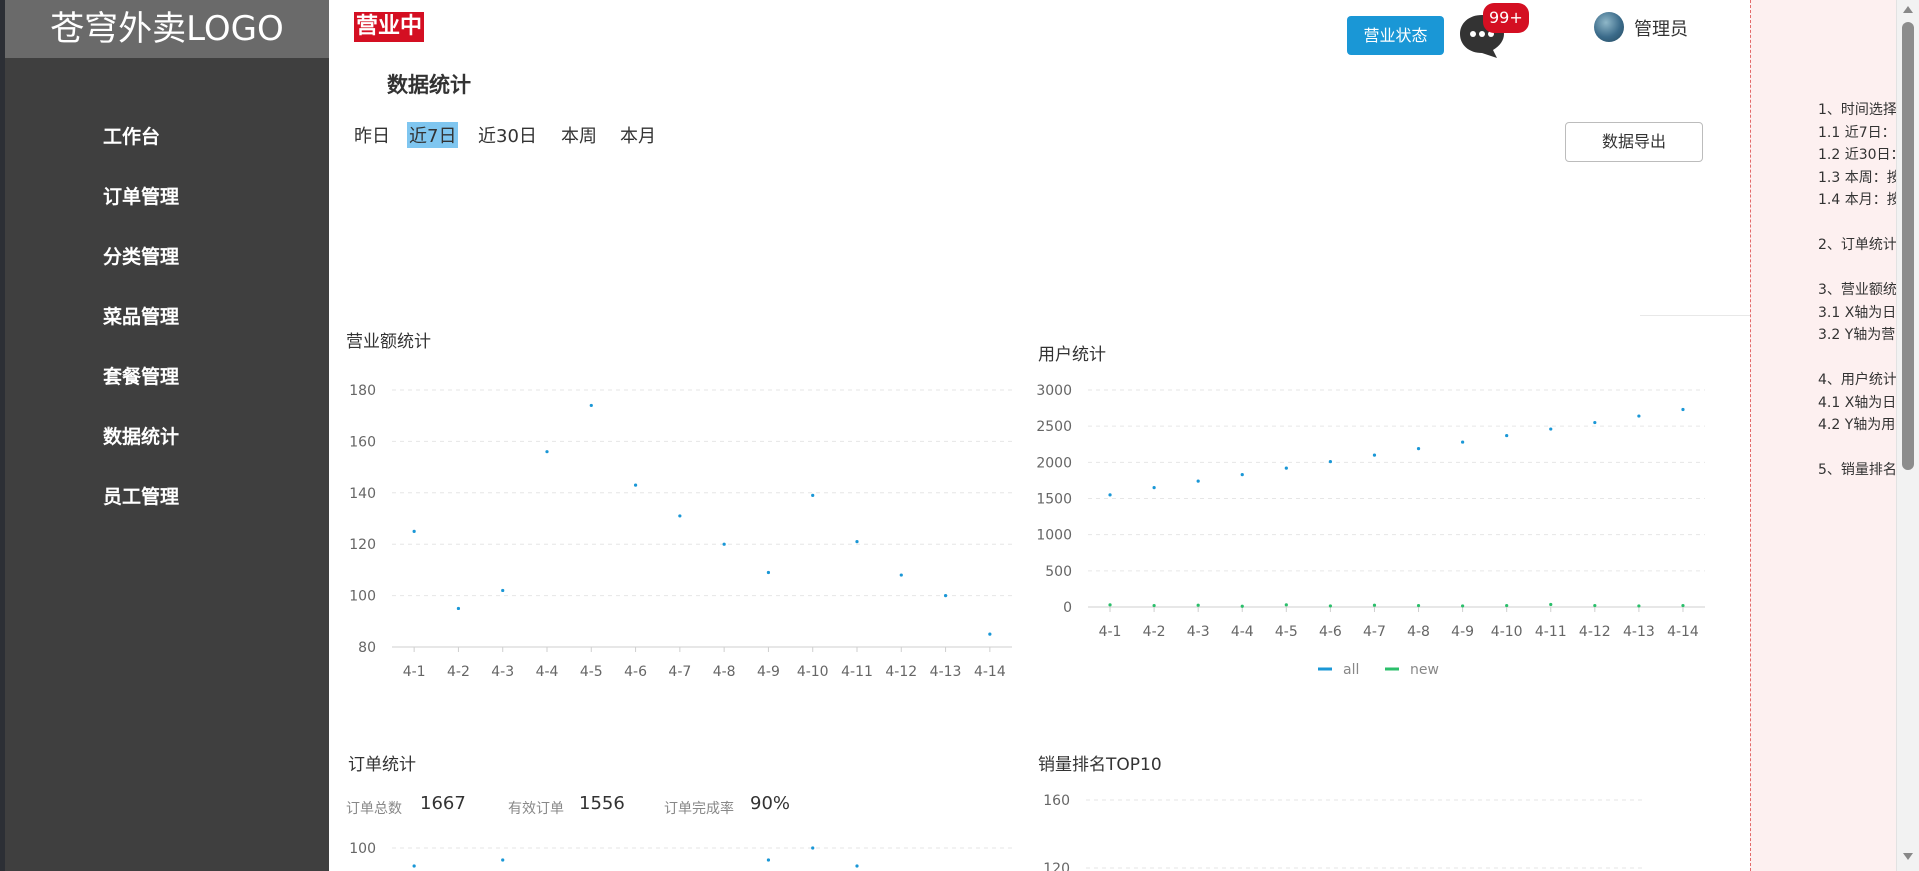  I want to click on vertical-scrollbar, so click(1907, 435).